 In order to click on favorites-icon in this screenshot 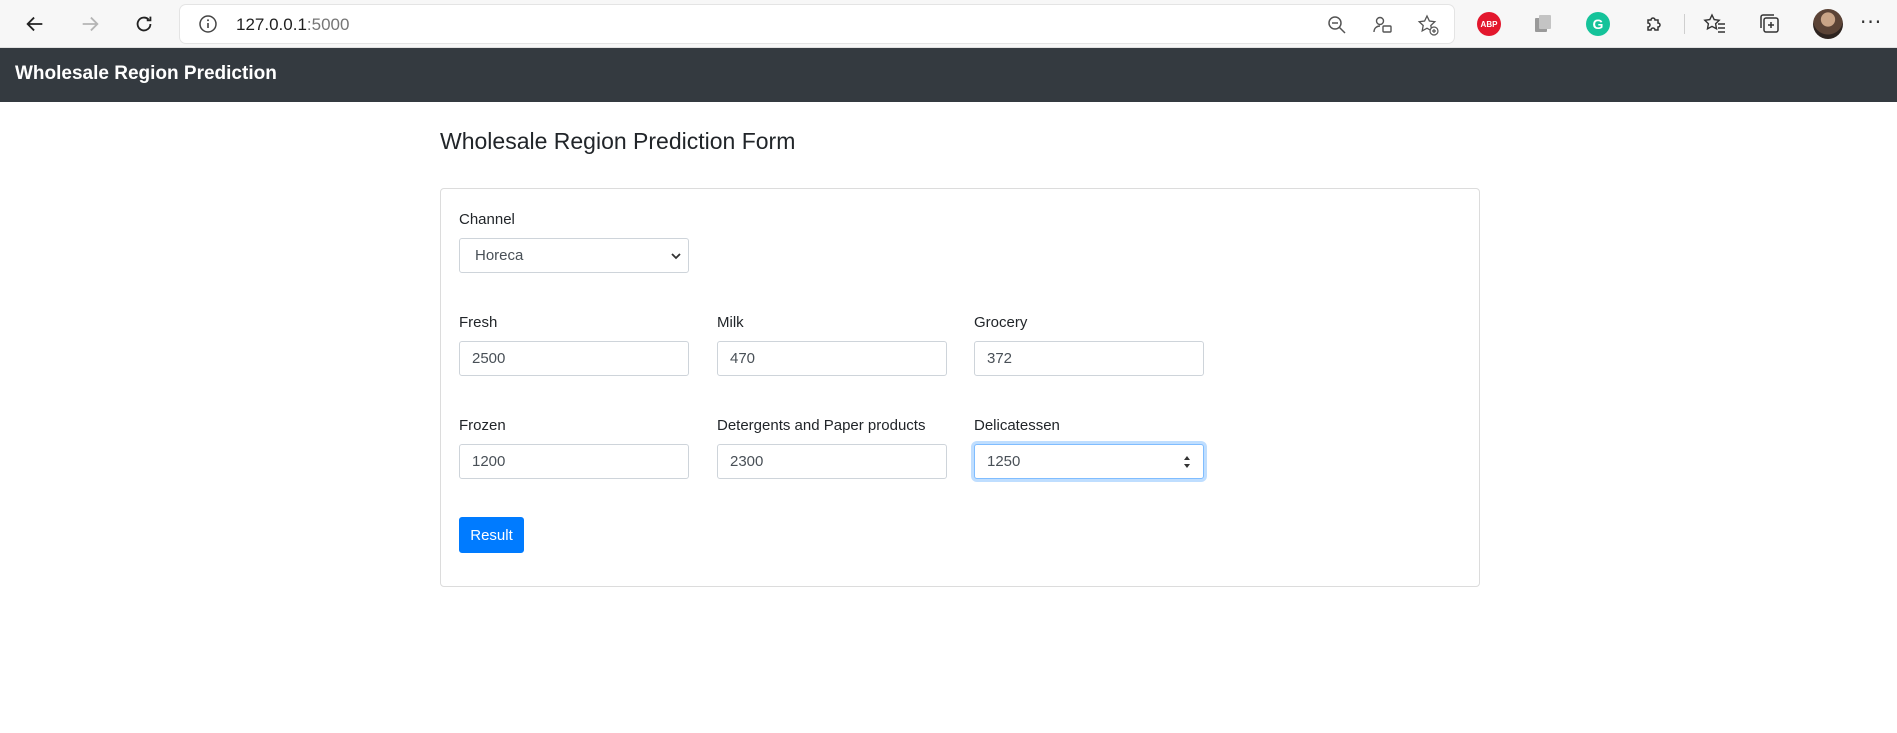, I will do `click(1715, 24)`.